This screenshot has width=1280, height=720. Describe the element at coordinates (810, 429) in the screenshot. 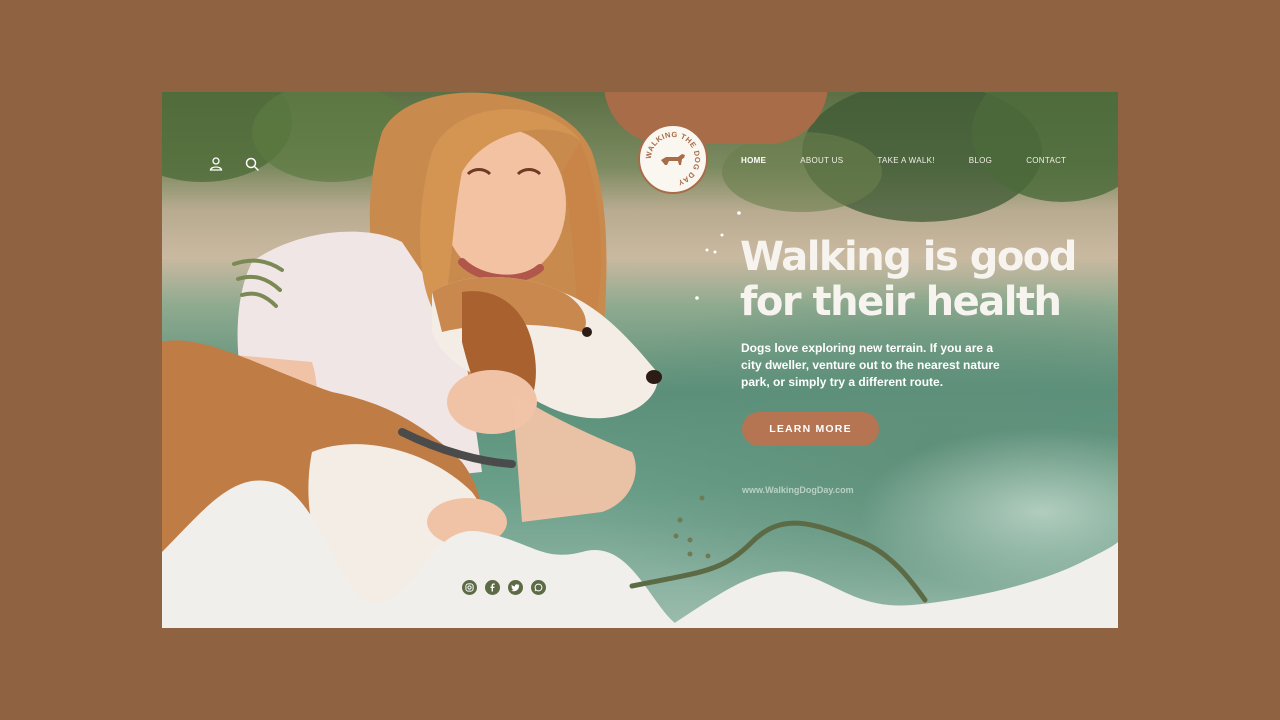

I see `learn-more-button: LEARN MORE` at that location.